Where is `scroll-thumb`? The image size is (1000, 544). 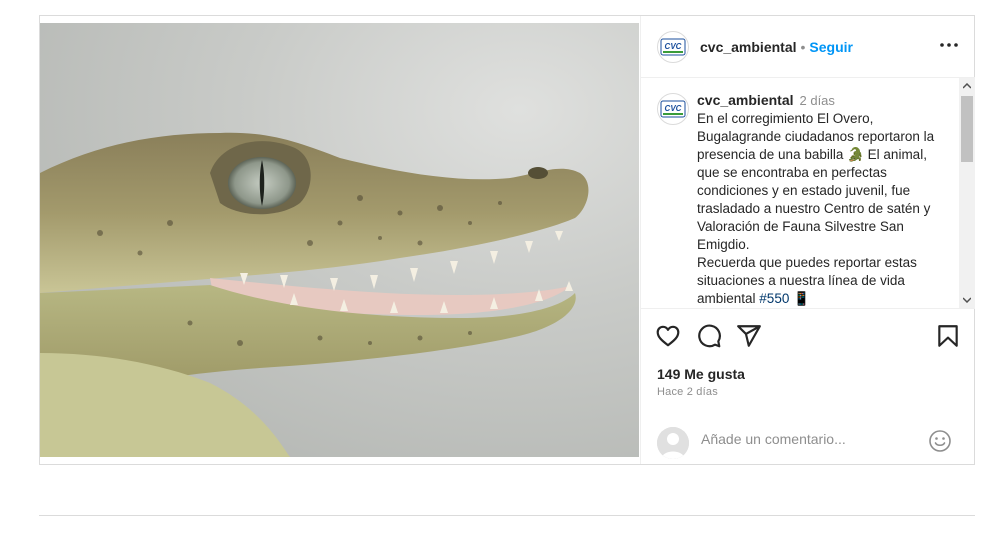 scroll-thumb is located at coordinates (967, 129).